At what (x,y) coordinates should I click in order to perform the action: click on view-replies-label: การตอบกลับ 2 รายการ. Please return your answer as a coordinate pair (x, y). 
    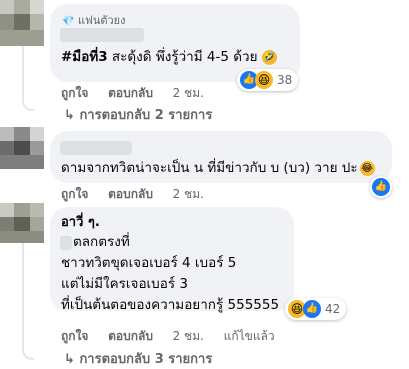
    Looking at the image, I should click on (146, 115).